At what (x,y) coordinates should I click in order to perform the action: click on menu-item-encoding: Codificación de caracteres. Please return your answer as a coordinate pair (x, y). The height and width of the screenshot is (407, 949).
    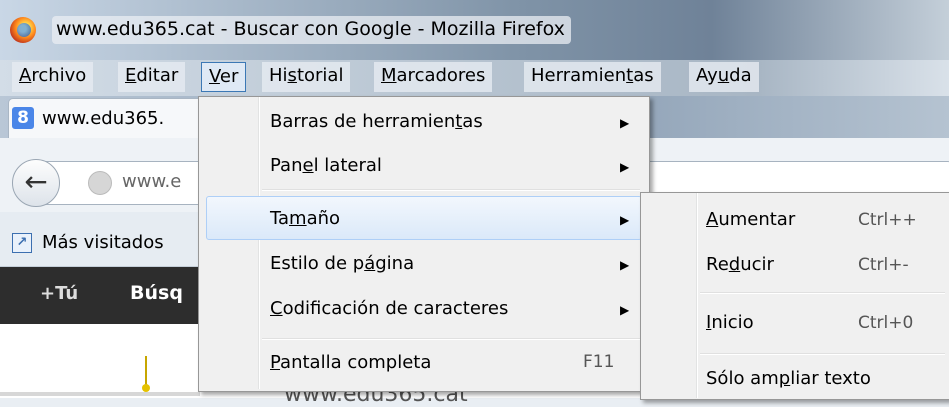
    Looking at the image, I should click on (389, 308).